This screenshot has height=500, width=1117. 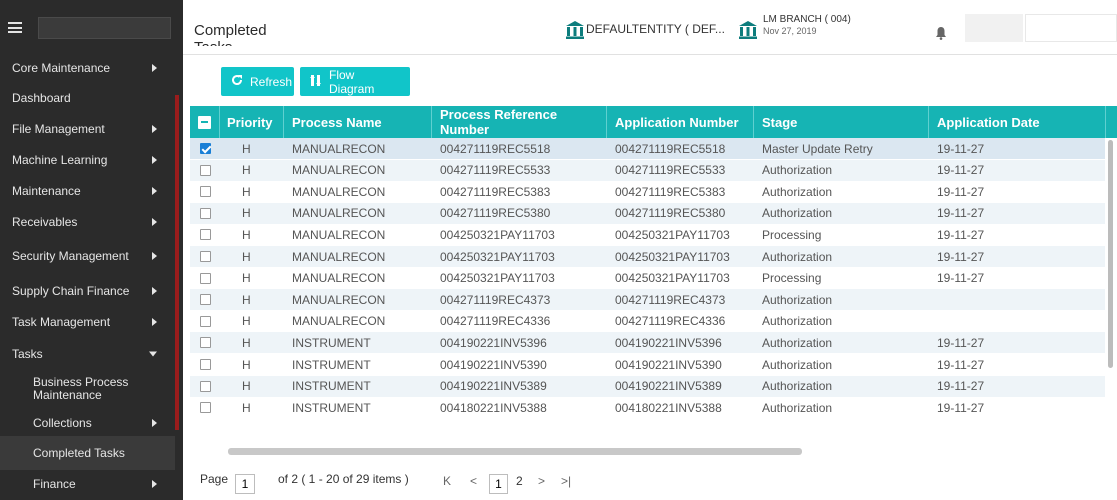 I want to click on sidebar-item-label: Dashboard, so click(x=41, y=97).